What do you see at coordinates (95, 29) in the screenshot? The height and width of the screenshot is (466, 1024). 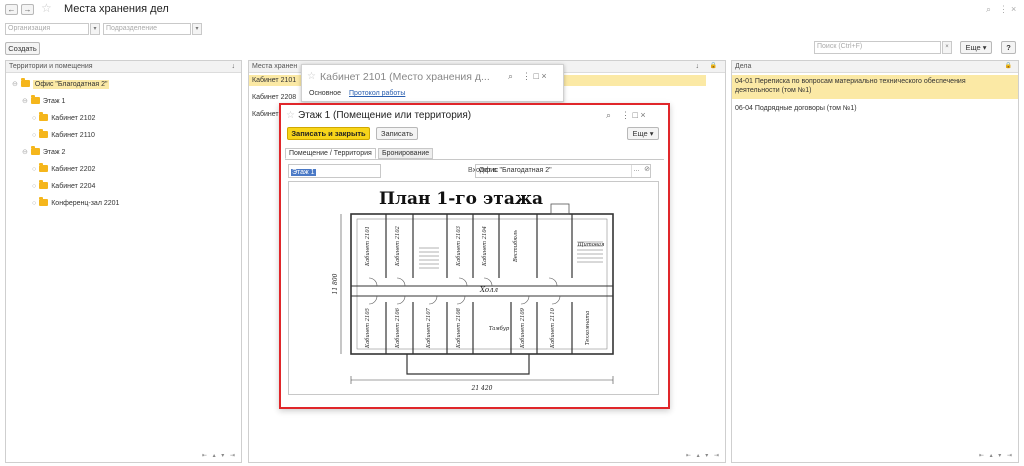 I see `organization-dropdown-icon: ▾` at bounding box center [95, 29].